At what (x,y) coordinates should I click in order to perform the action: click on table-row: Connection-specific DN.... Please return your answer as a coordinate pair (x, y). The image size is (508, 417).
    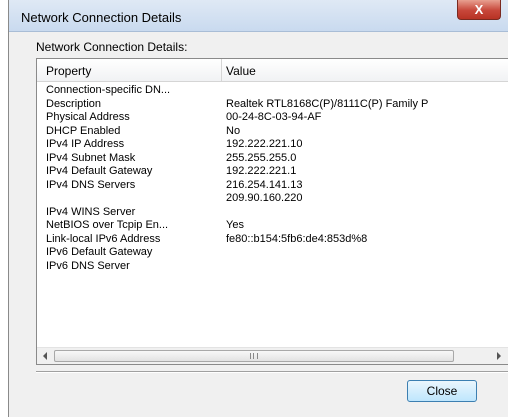
    Looking at the image, I should click on (272, 91).